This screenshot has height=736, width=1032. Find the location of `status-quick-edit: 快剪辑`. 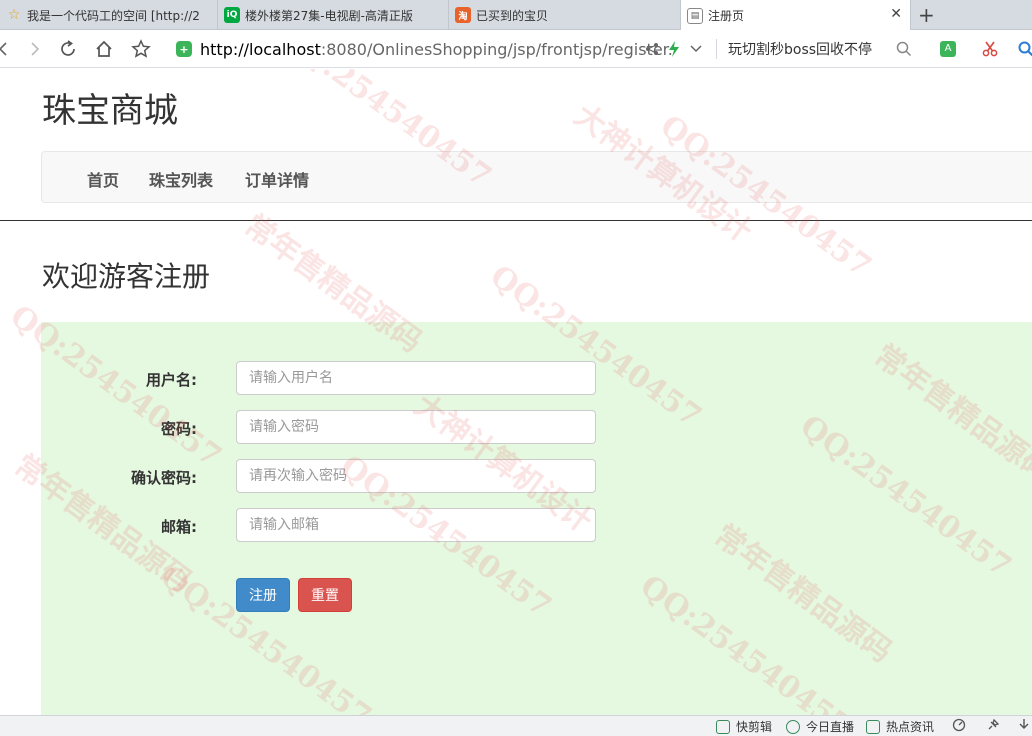

status-quick-edit: 快剪辑 is located at coordinates (744, 726).